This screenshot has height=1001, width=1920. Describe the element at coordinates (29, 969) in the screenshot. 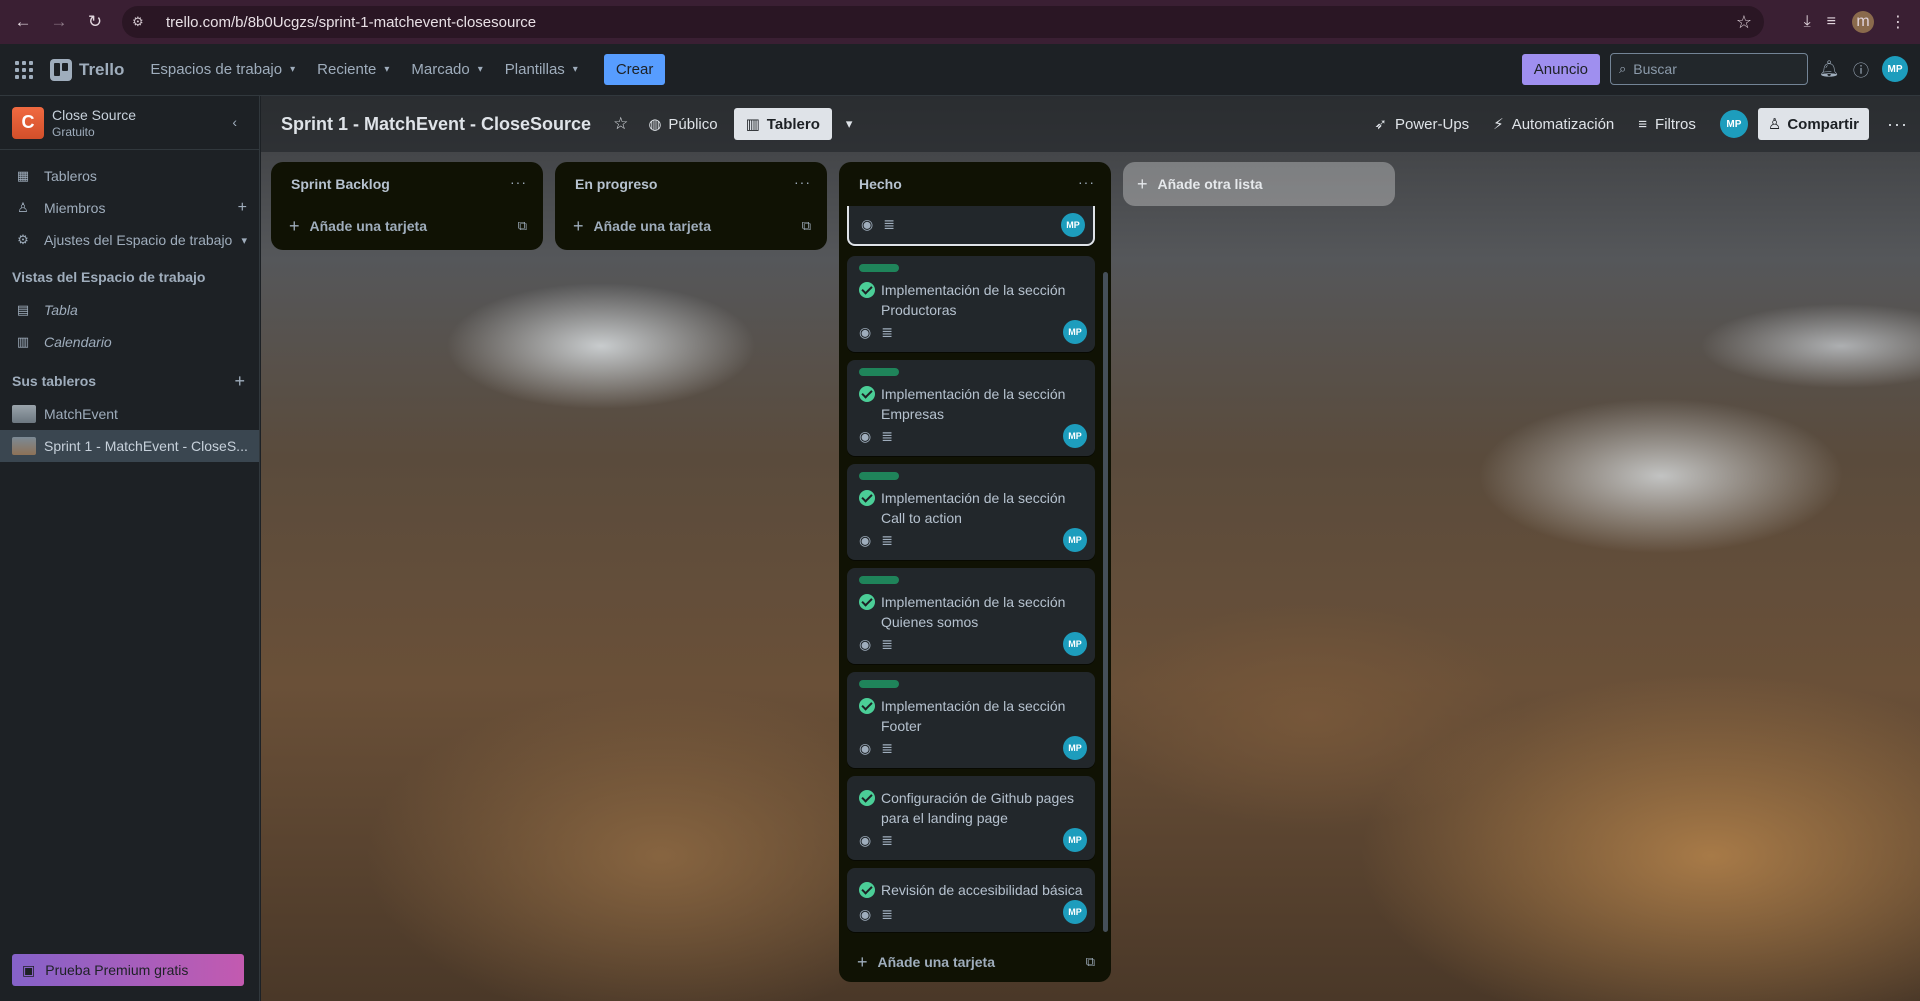

I see `premium-icon: ▣` at that location.